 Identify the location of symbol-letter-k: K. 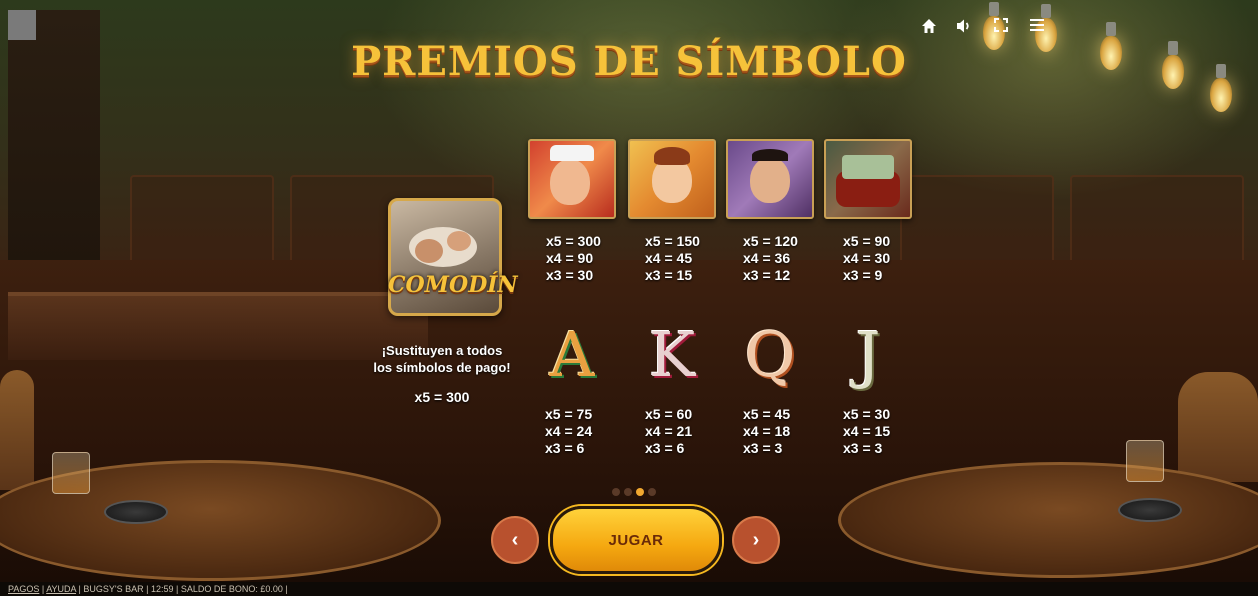
(672, 354).